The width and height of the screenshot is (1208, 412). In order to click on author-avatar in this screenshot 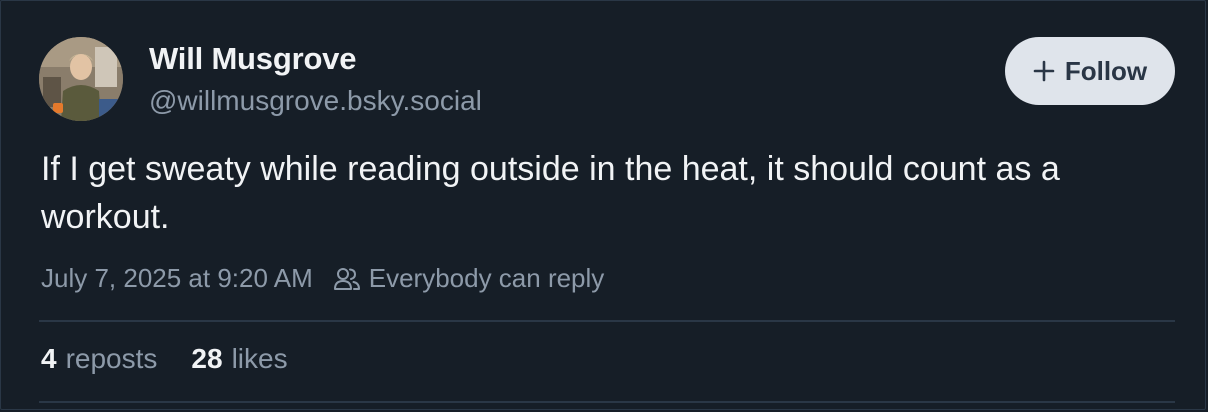, I will do `click(81, 79)`.